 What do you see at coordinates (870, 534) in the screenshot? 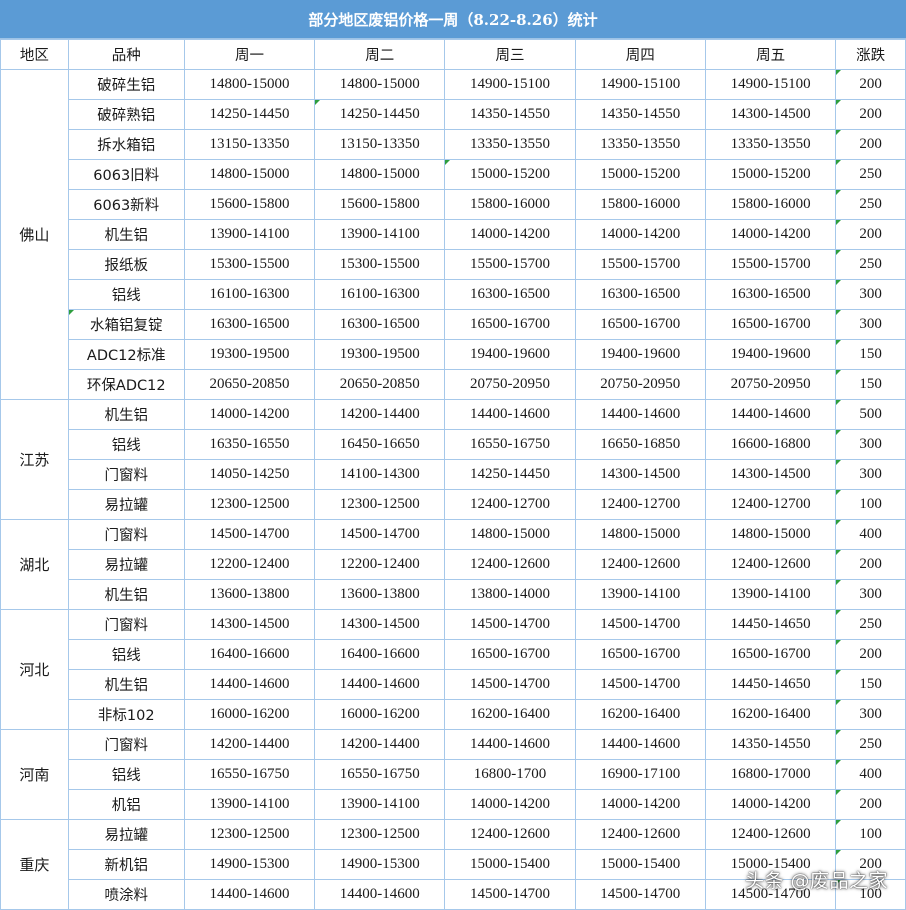
I see `change-cell: 400` at bounding box center [870, 534].